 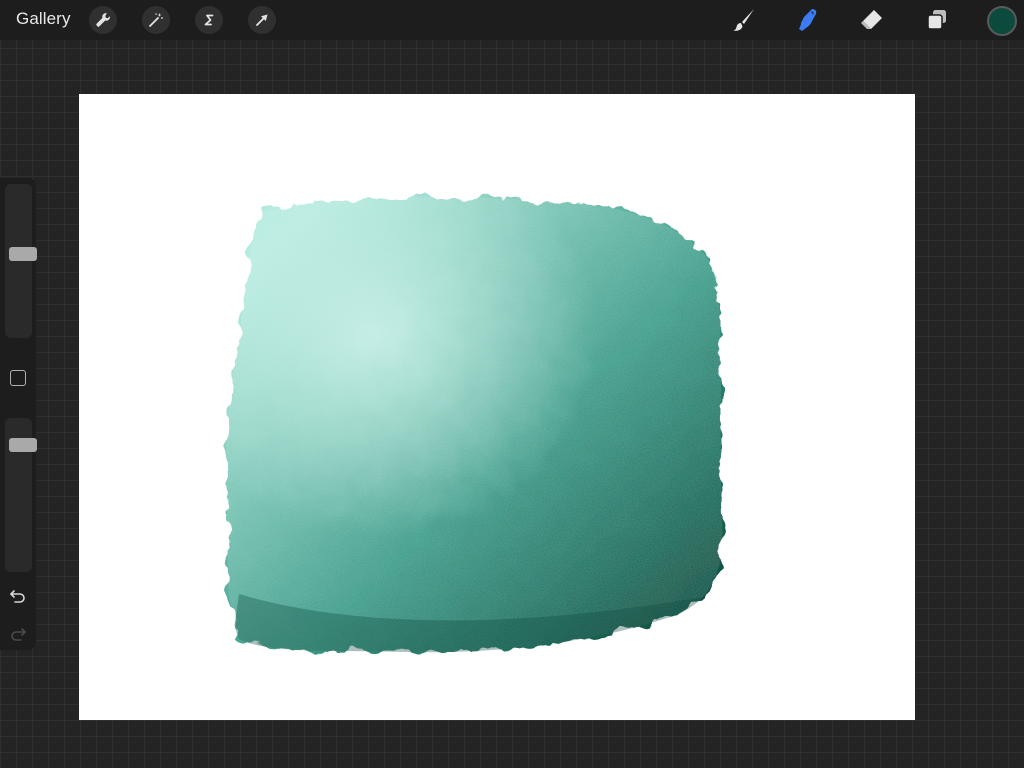 I want to click on brush-size-handle, so click(x=23, y=254).